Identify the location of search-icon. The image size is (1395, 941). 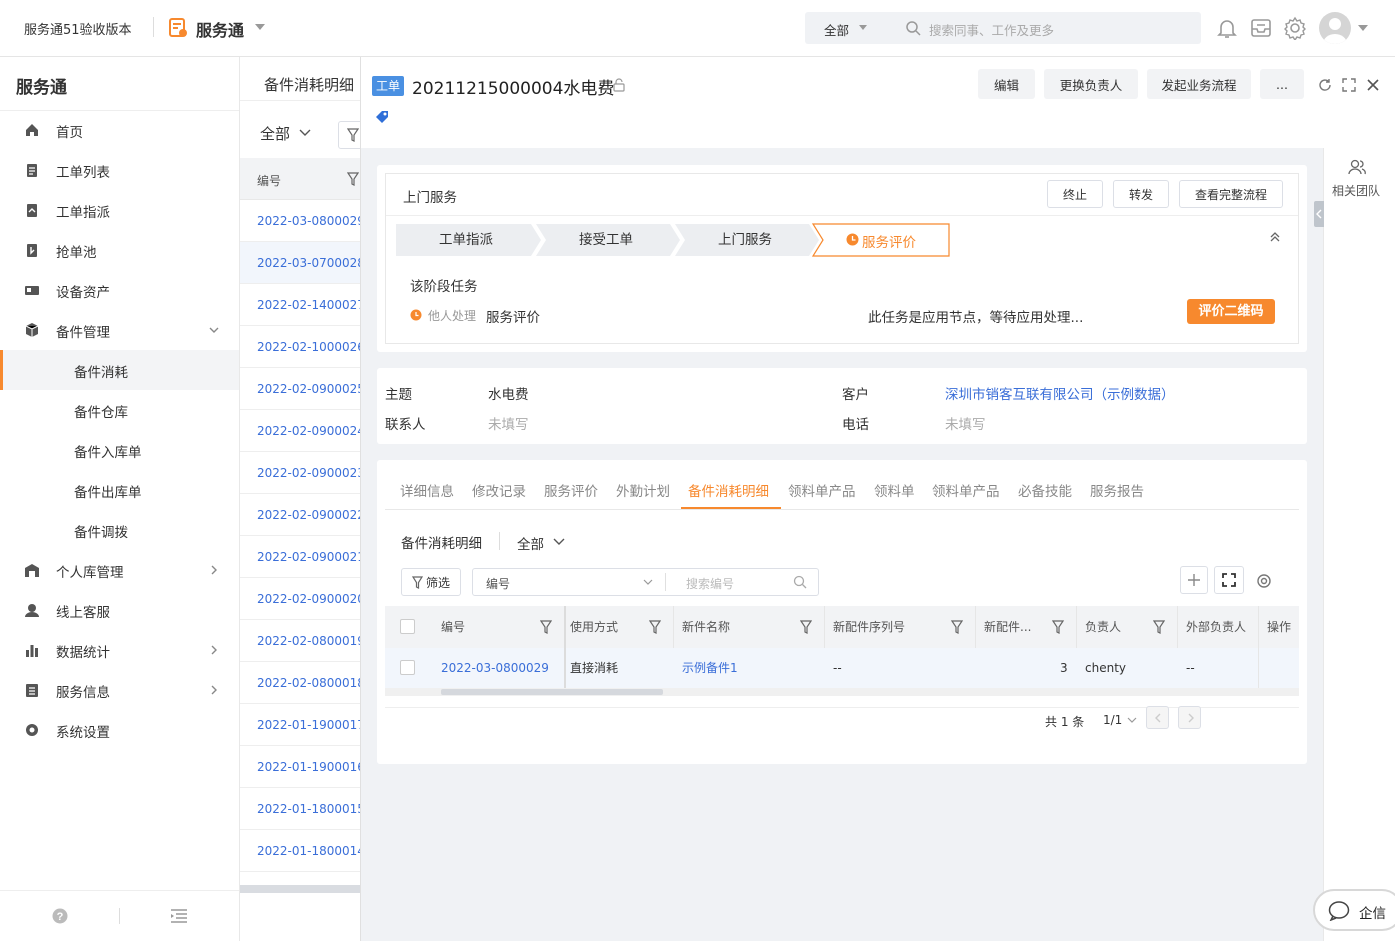
(800, 582).